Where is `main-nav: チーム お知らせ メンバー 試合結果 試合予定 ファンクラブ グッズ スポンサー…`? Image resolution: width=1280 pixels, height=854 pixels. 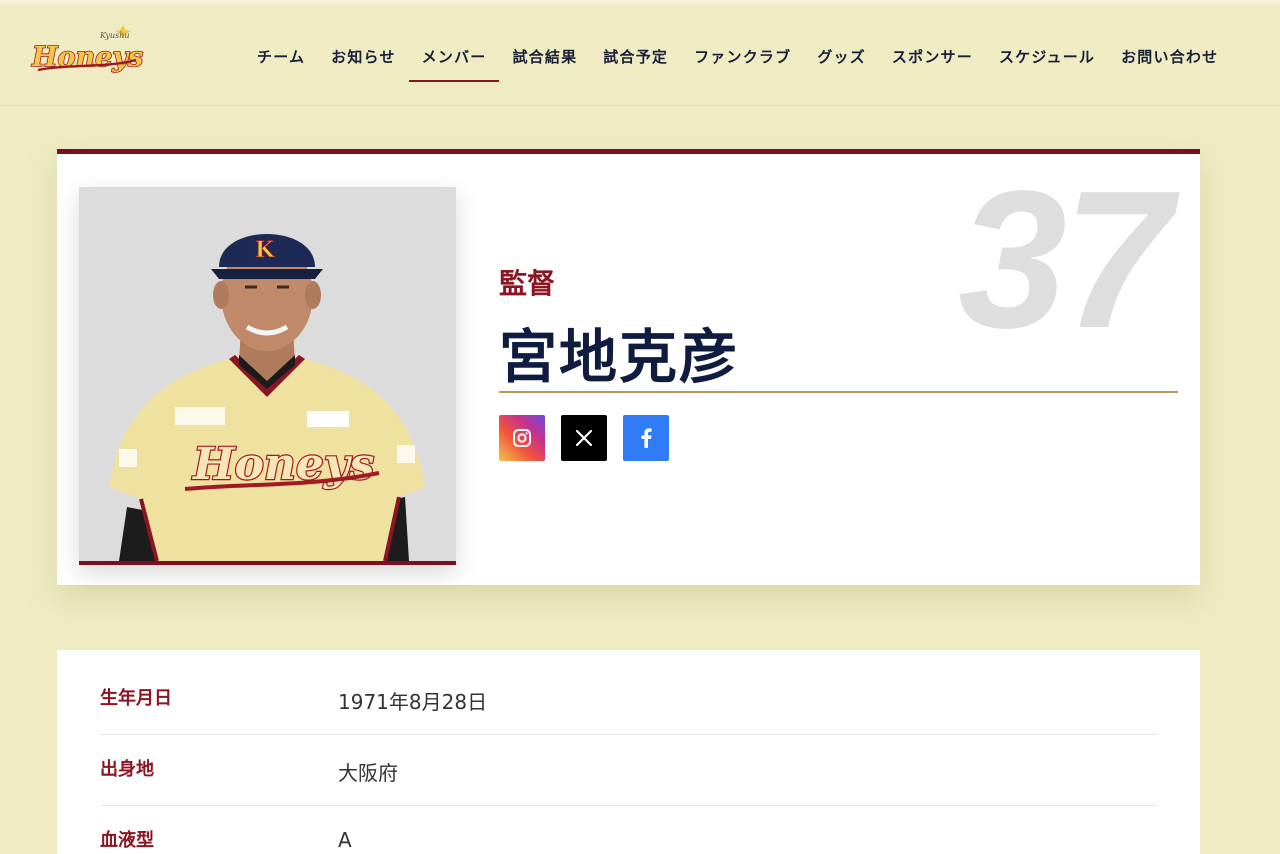 main-nav: チーム お知らせ メンバー 試合結果 試合予定 ファンクラブ グッズ スポンサー… is located at coordinates (737, 62).